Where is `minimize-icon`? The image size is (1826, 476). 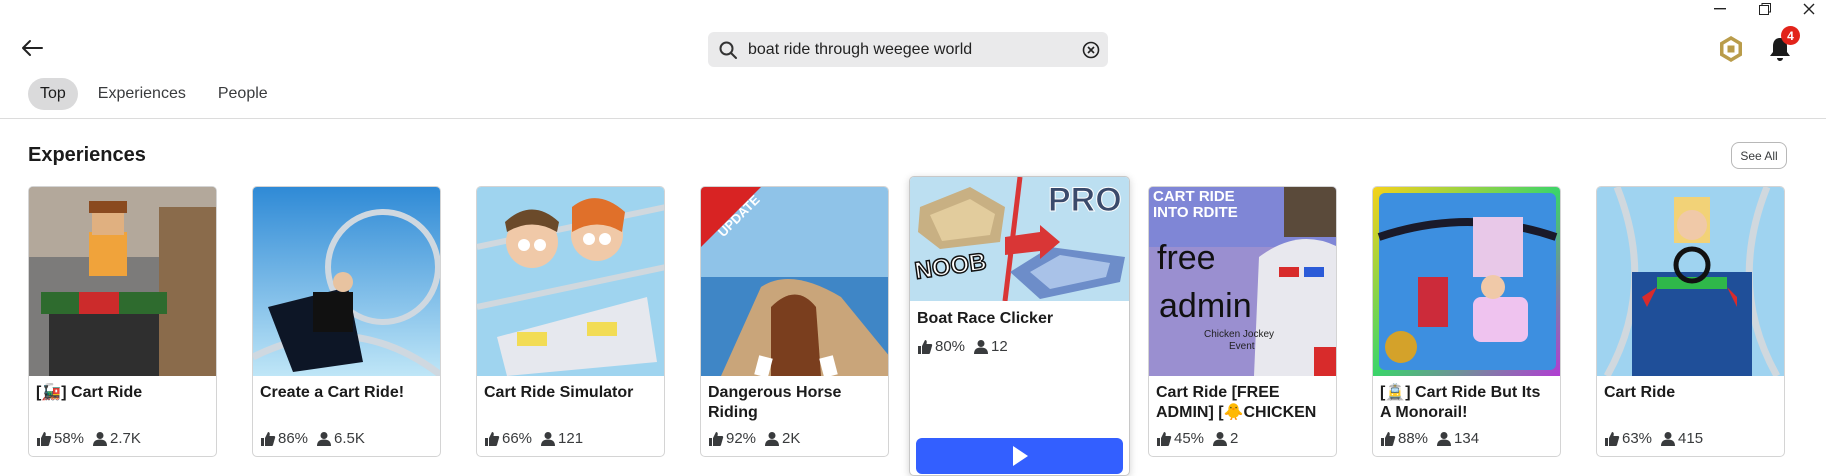
minimize-icon is located at coordinates (1720, 9).